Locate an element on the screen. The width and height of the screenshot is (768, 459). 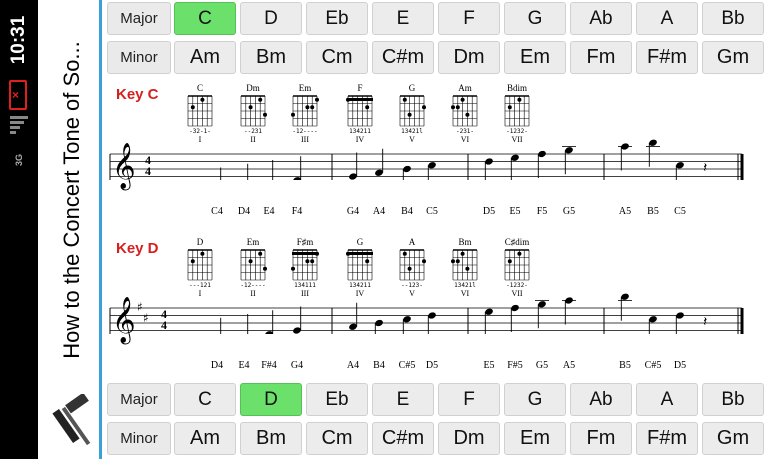
clock: 10:31 is located at coordinates (18, 40).